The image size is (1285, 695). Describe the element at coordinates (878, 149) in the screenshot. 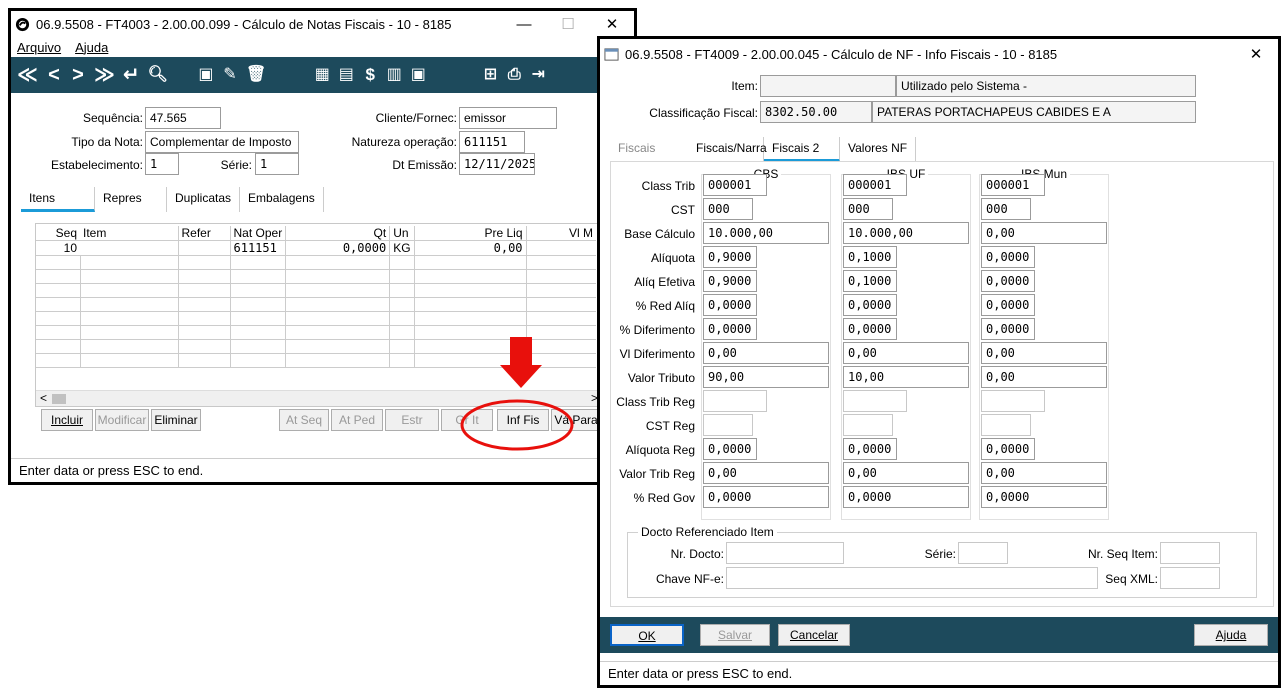

I see `tab-valores-nf: Valores NF` at that location.